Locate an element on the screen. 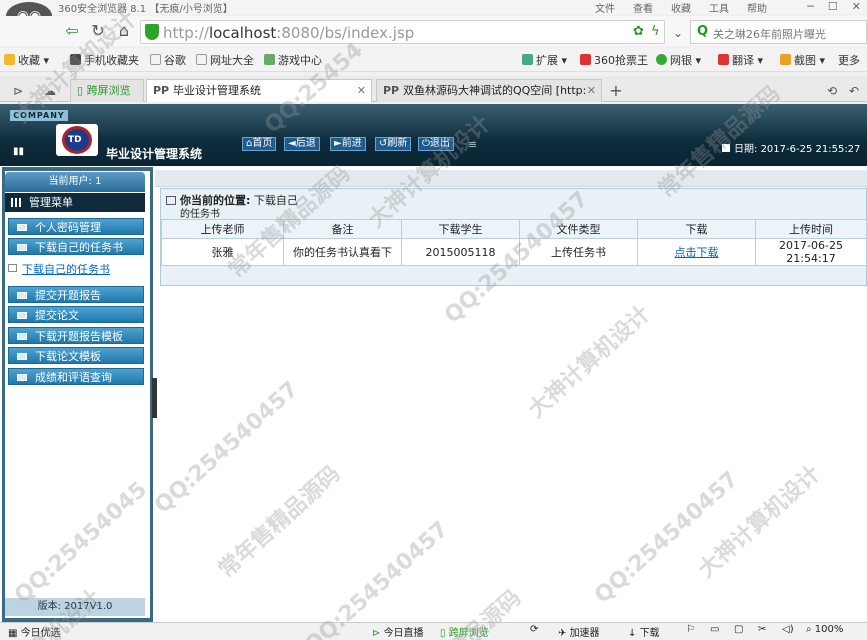 The height and width of the screenshot is (640, 867). col-remark: 备注 is located at coordinates (342, 229).